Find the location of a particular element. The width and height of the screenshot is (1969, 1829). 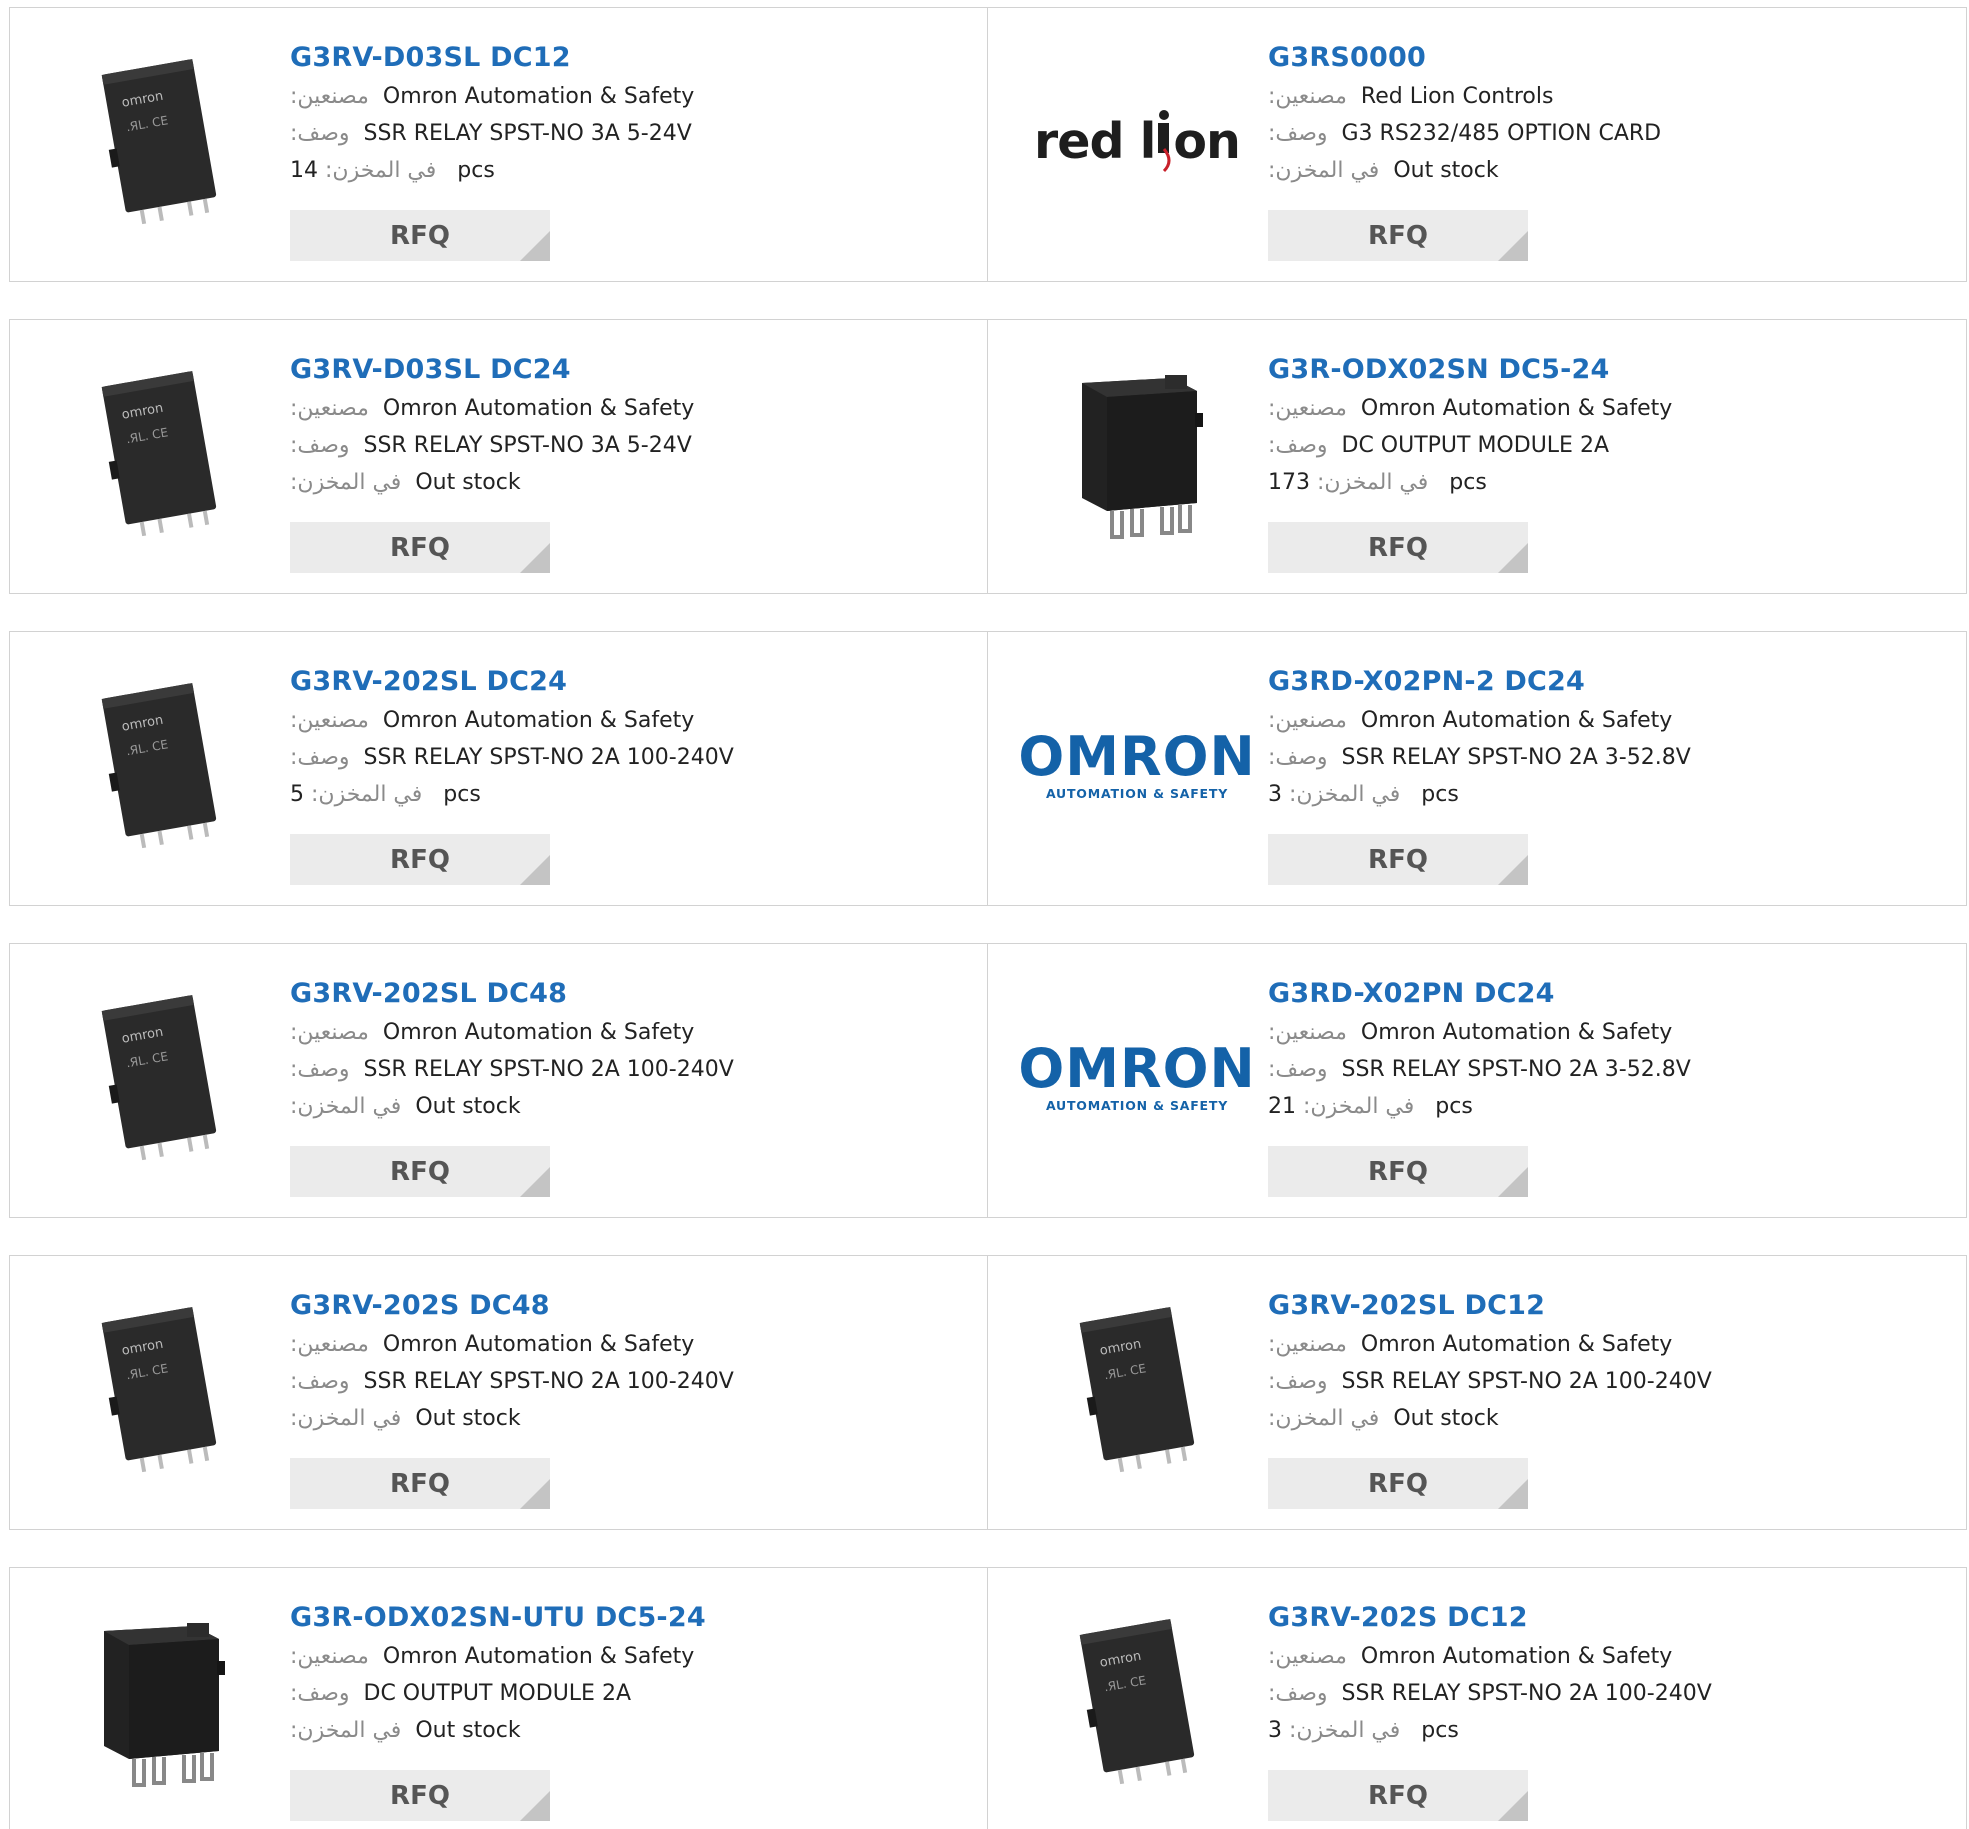

stock-qty: 173 is located at coordinates (1289, 482).